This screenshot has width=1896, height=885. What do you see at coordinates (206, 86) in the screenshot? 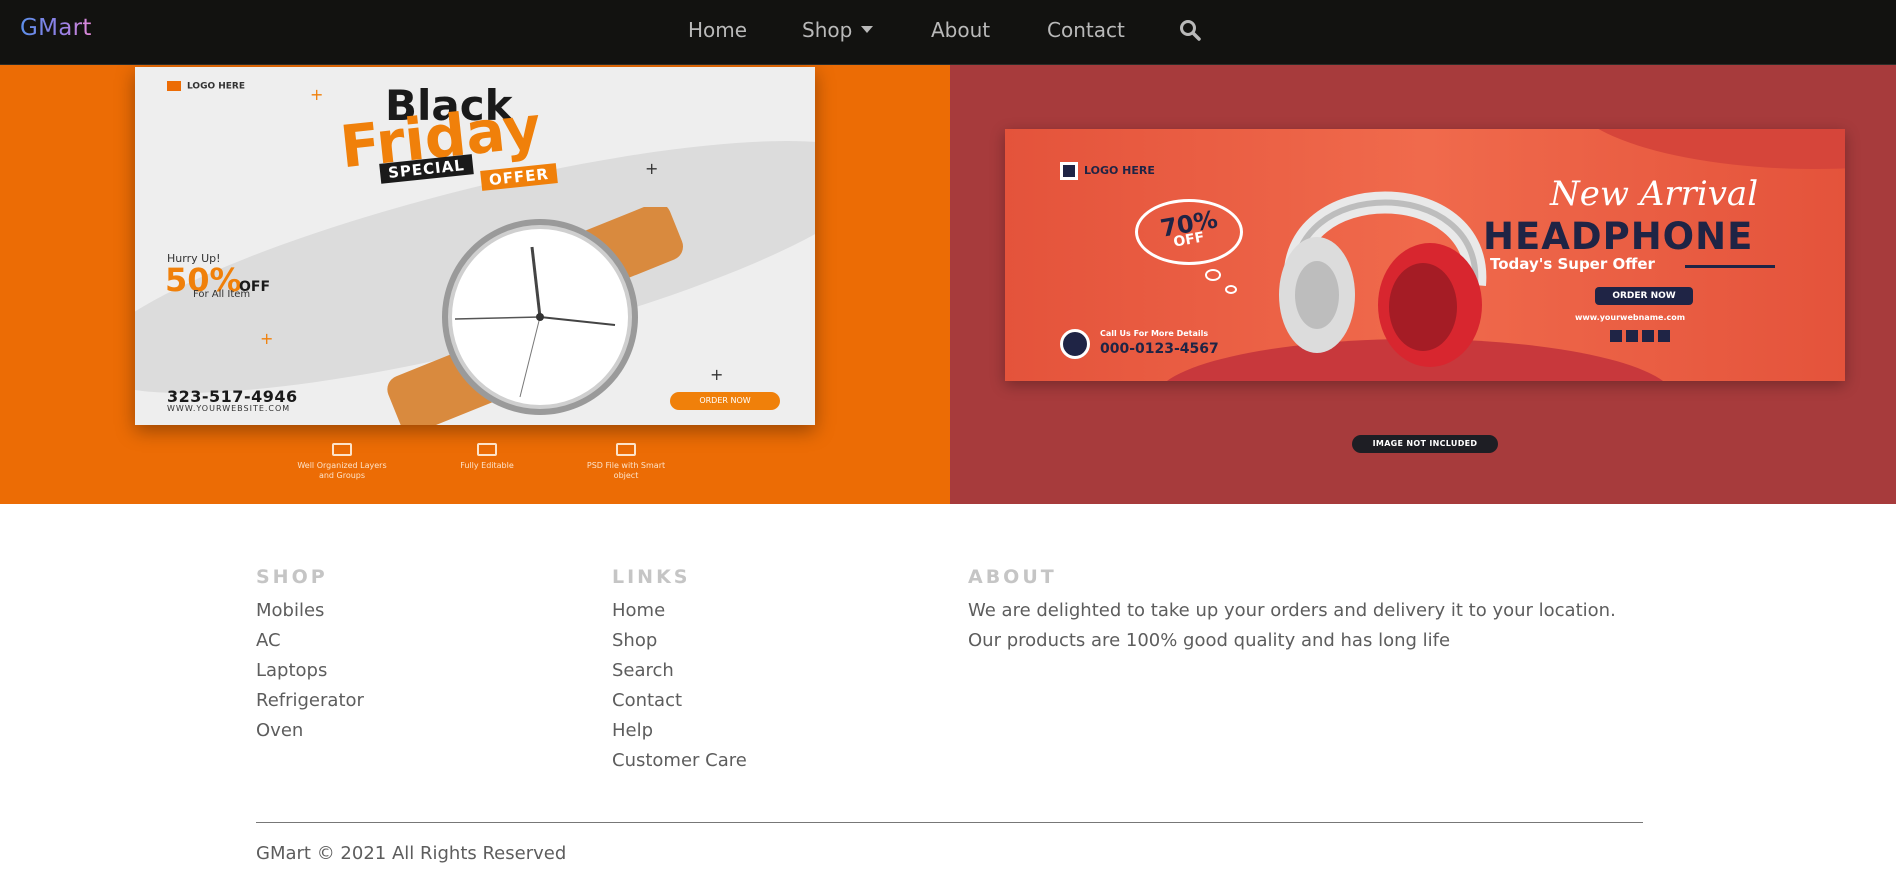
I see `poster-logo: LOGO HERE` at bounding box center [206, 86].